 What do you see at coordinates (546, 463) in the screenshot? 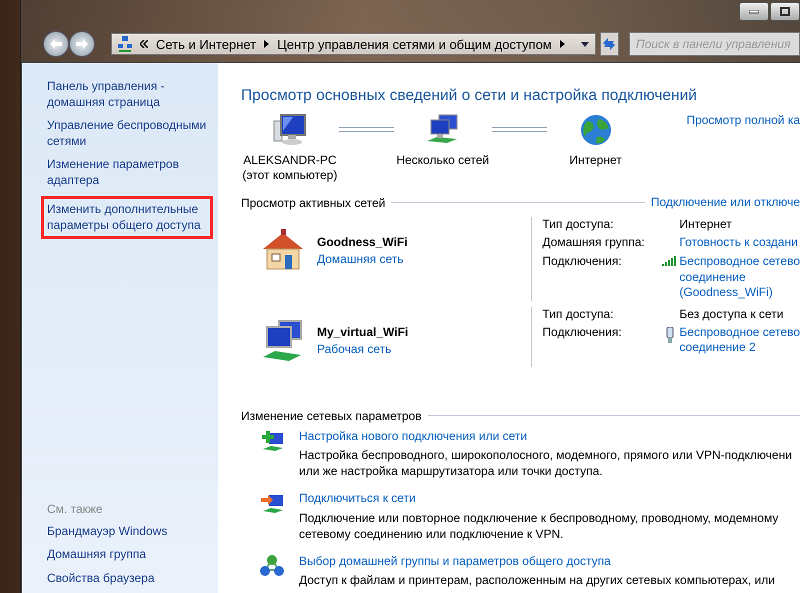
I see `task-description: Настройка беспроводного, широкополосного, модемного, прямого или VPN-подключени или же настройка маршрутизатора или точки доступа.` at bounding box center [546, 463].